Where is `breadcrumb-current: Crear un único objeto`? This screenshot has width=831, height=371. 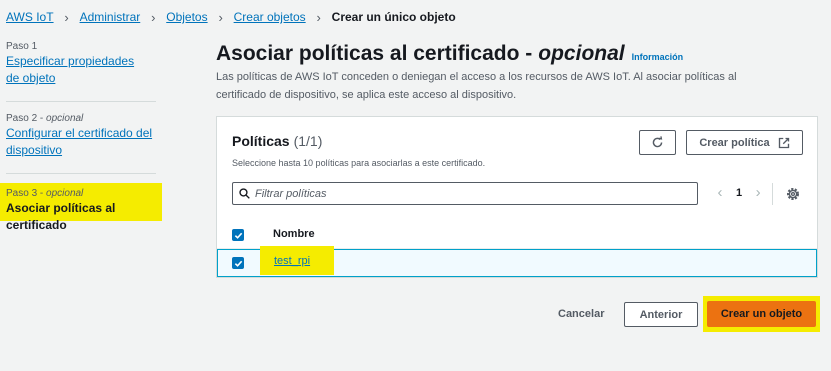 breadcrumb-current: Crear un único objeto is located at coordinates (393, 17).